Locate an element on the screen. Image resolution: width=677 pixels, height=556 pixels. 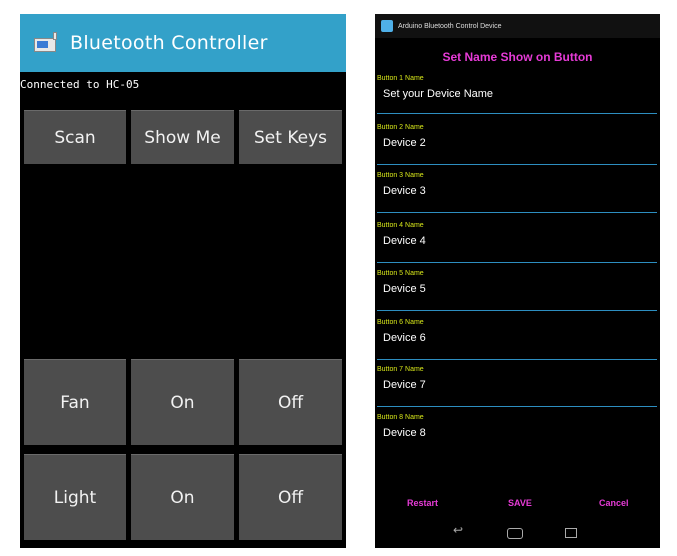
light-button: Light is located at coordinates (75, 497).